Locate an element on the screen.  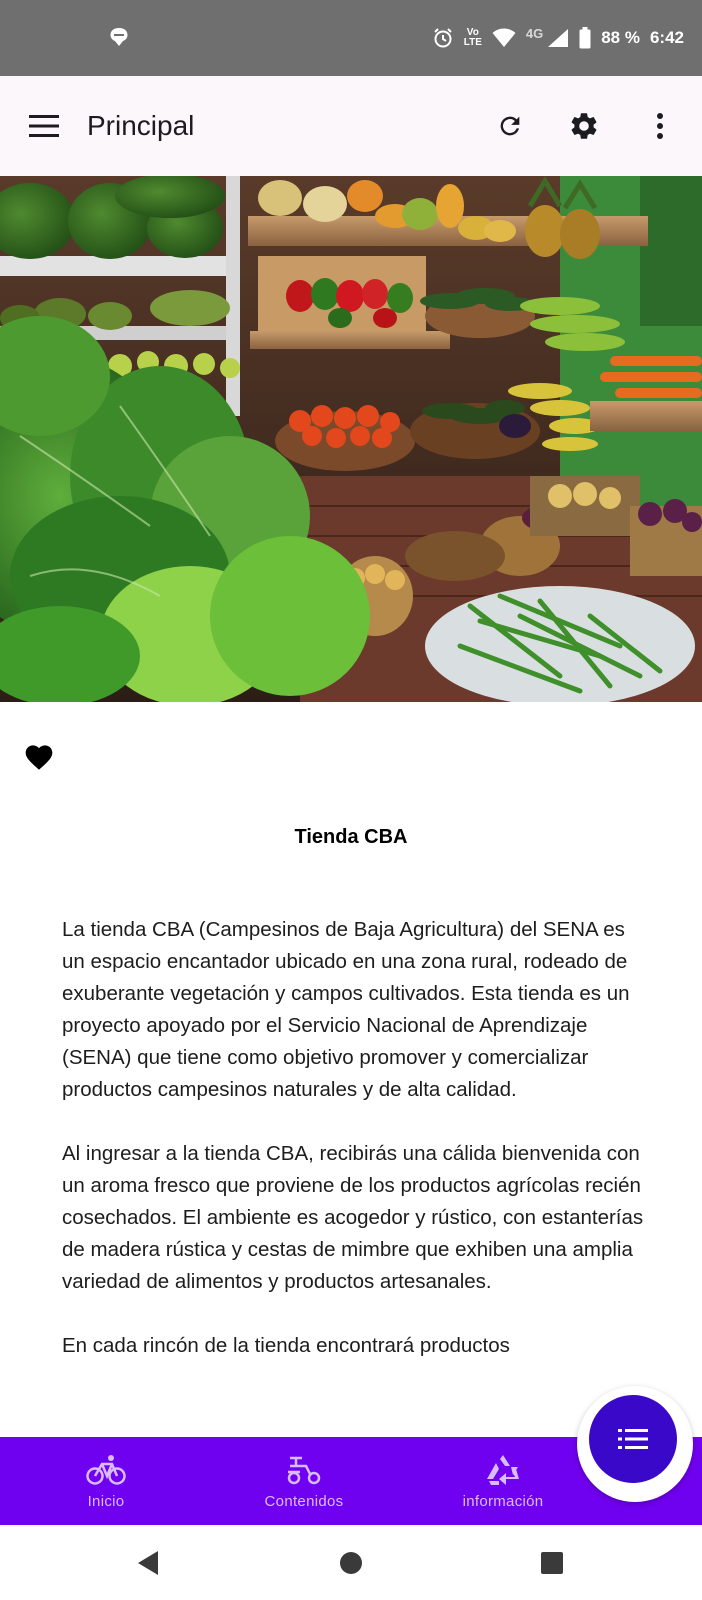
page-title: Principal is located at coordinates (141, 125).